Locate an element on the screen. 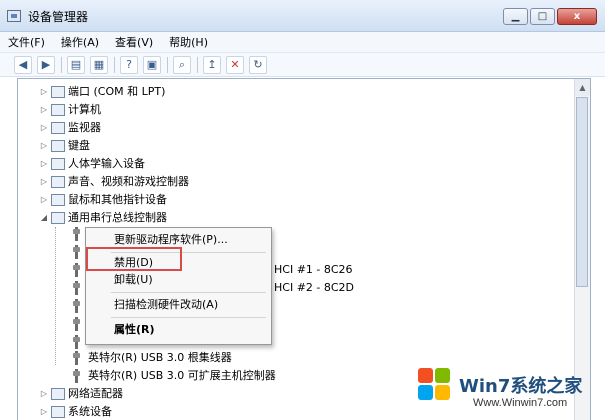 The image size is (605, 420). tree-item-label: 键盘 is located at coordinates (79, 145).